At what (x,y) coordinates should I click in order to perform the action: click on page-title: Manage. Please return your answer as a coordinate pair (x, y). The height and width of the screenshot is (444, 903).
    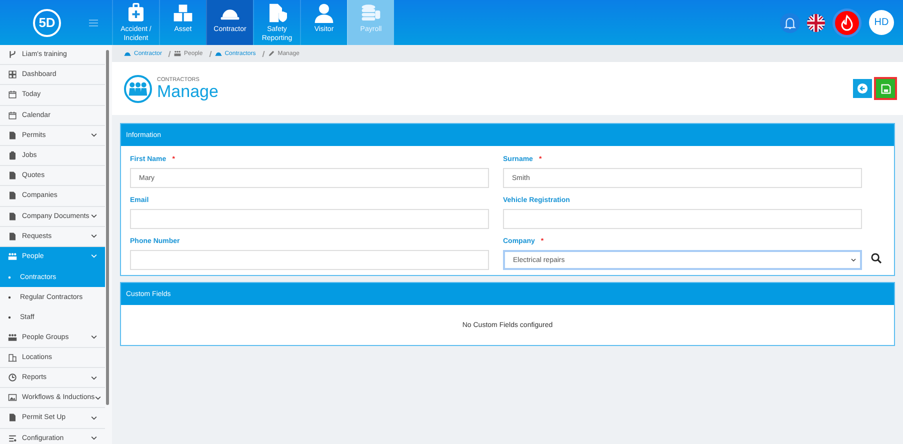
    Looking at the image, I should click on (187, 91).